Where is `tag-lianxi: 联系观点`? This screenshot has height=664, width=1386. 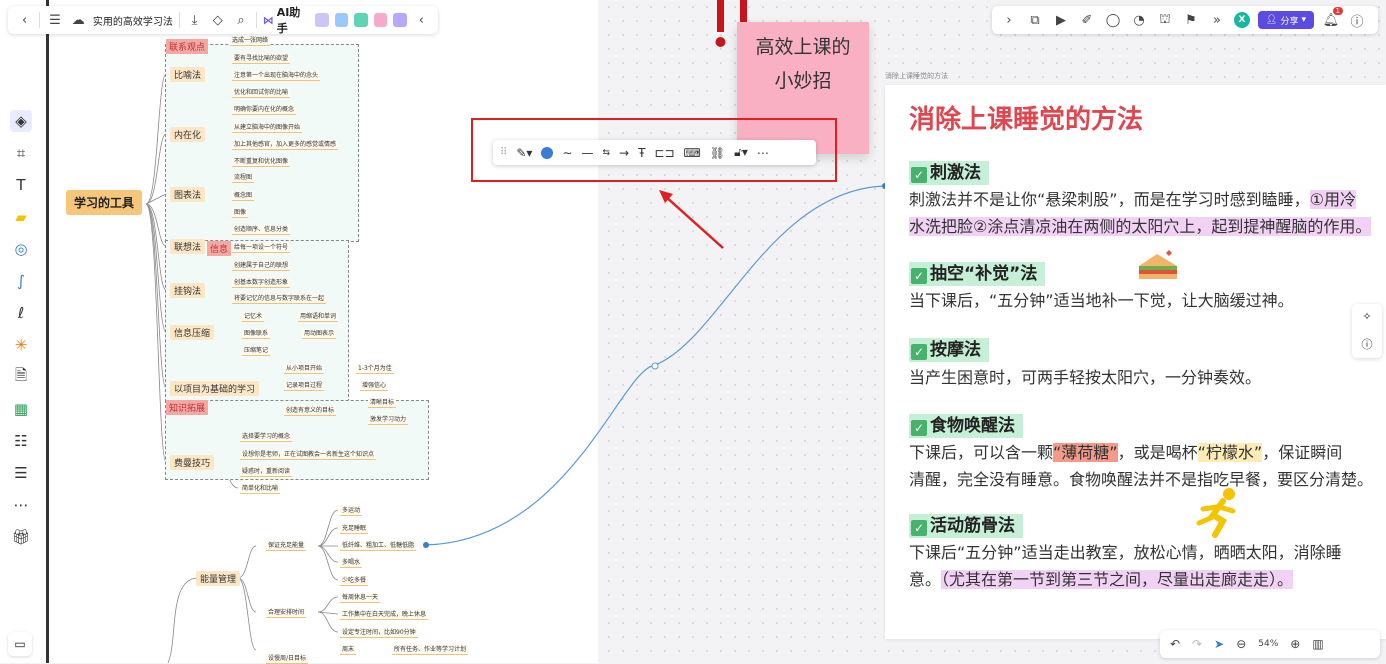
tag-lianxi: 联系观点 is located at coordinates (187, 46).